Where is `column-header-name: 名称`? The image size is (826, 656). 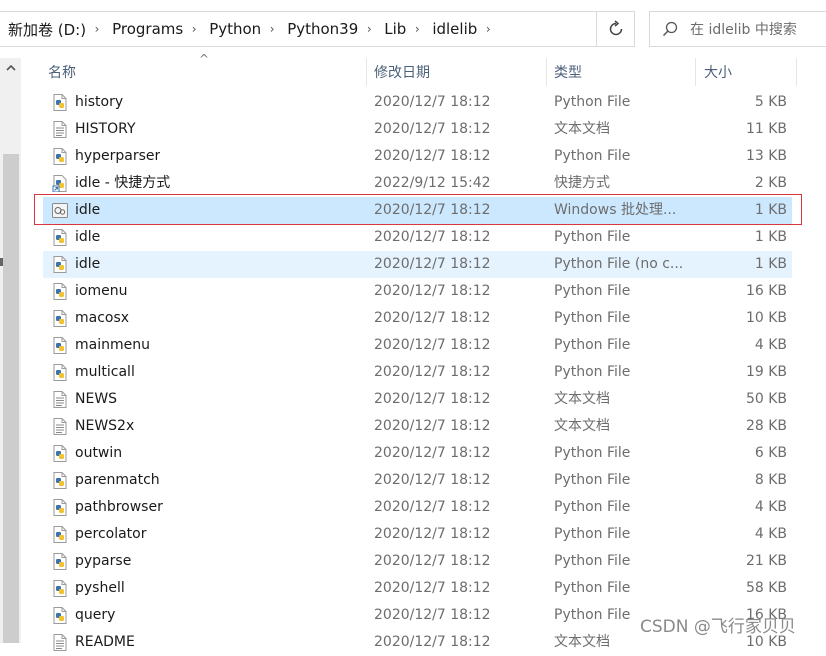
column-header-name: 名称 is located at coordinates (207, 72).